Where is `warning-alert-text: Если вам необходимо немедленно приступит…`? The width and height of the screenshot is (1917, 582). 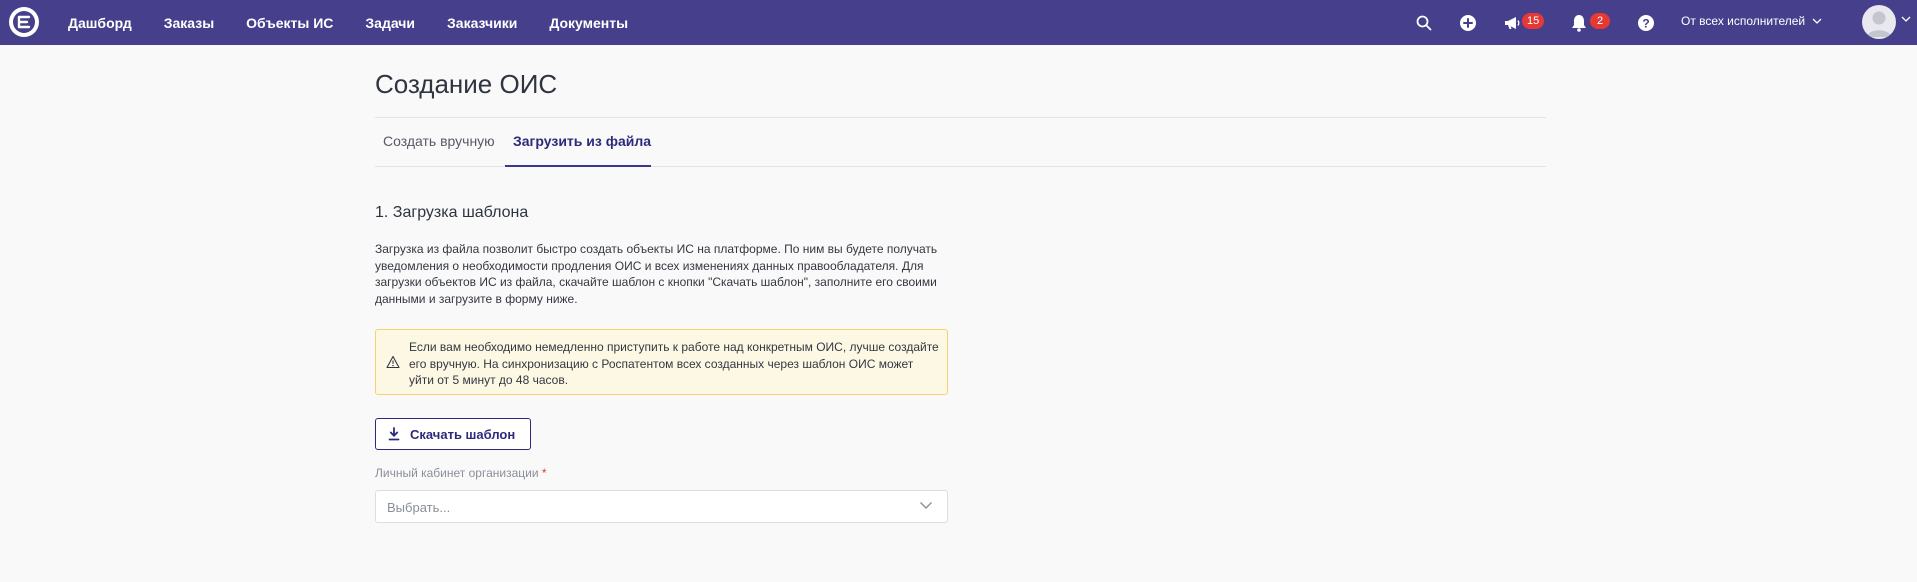 warning-alert-text: Если вам необходимо немедленно приступит… is located at coordinates (674, 364).